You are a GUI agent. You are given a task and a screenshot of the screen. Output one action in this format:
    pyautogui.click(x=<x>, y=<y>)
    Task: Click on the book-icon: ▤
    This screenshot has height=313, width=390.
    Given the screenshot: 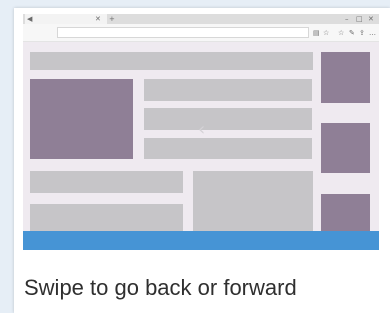 What is the action you would take?
    pyautogui.click(x=316, y=33)
    